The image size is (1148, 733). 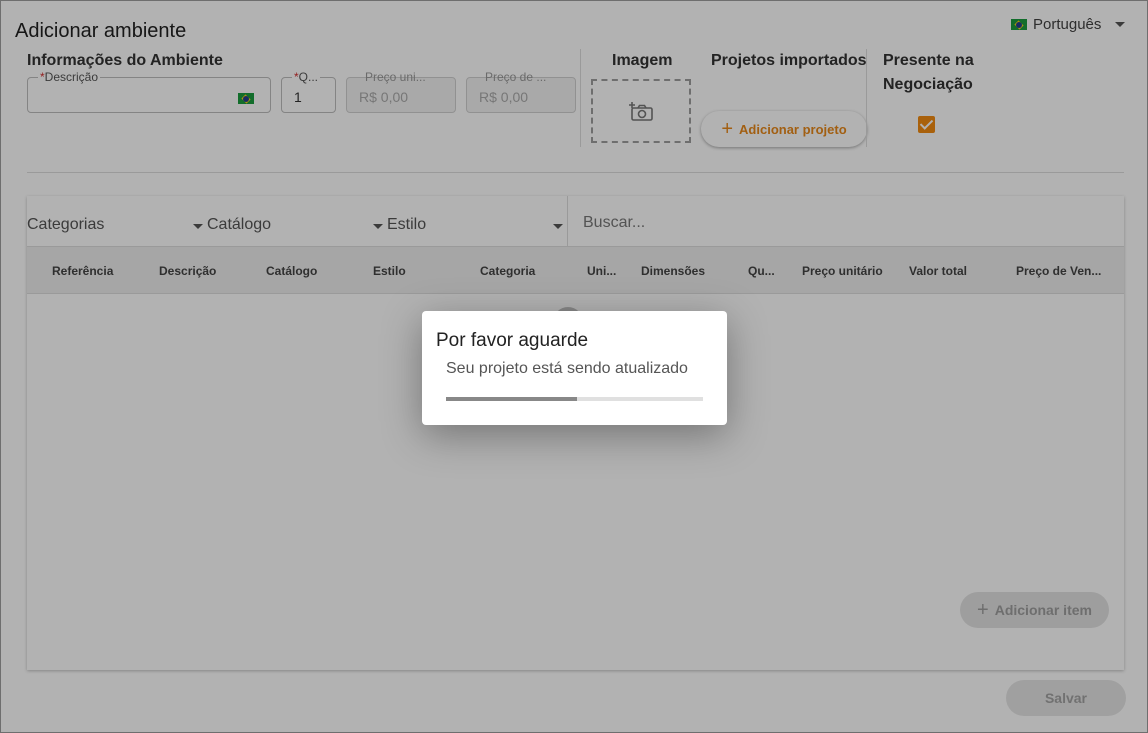 I want to click on dialog-title: Por favor aguarde, so click(x=512, y=340).